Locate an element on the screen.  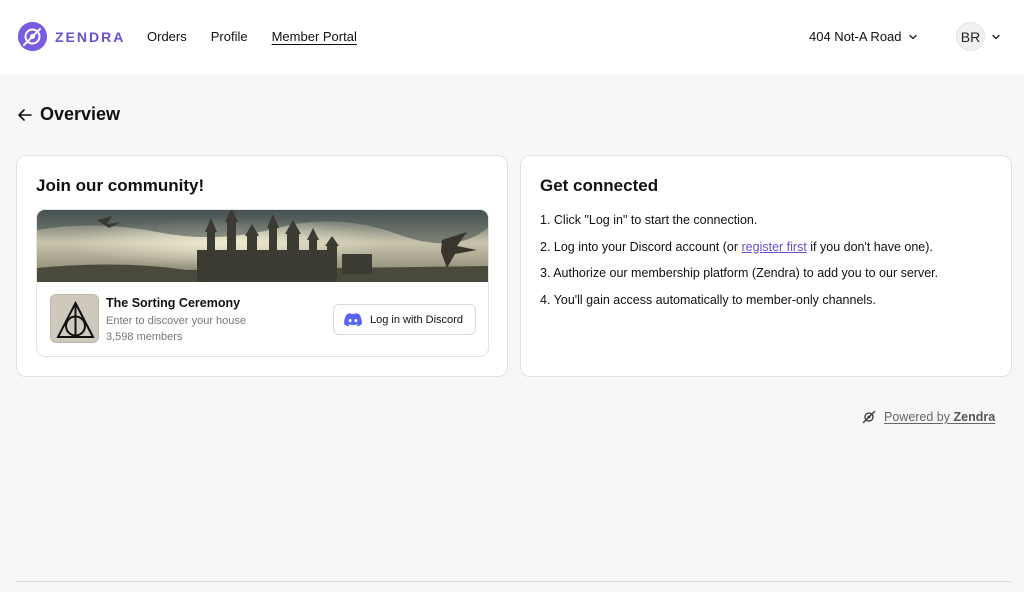
register-first-link: register first is located at coordinates (774, 247).